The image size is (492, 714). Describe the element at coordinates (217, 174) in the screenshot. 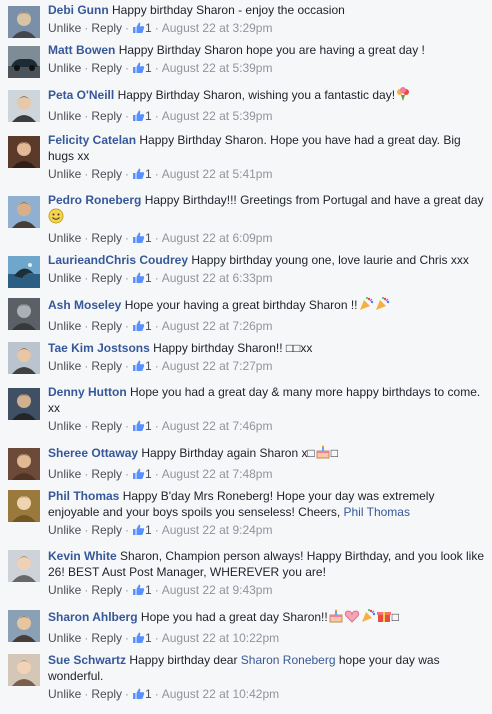

I see `comment-timestamp: August 22 at 5:41pm` at that location.